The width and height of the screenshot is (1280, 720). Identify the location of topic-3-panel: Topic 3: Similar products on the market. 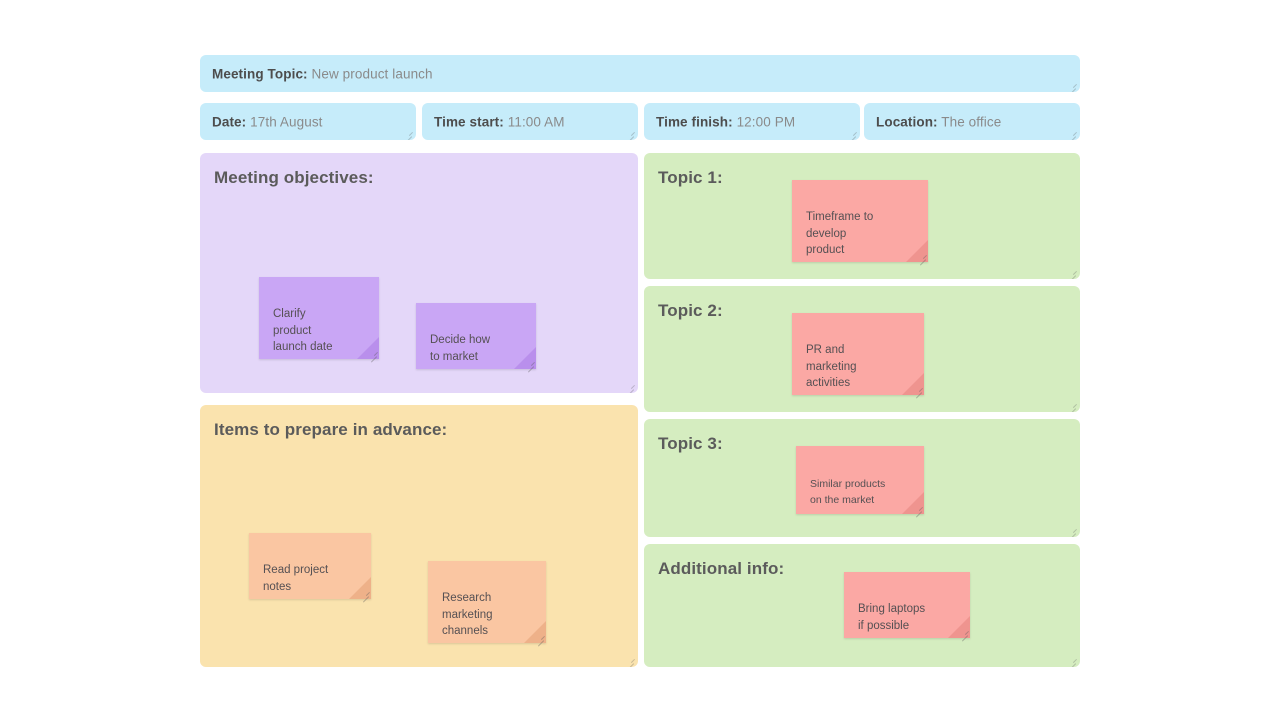
(862, 478).